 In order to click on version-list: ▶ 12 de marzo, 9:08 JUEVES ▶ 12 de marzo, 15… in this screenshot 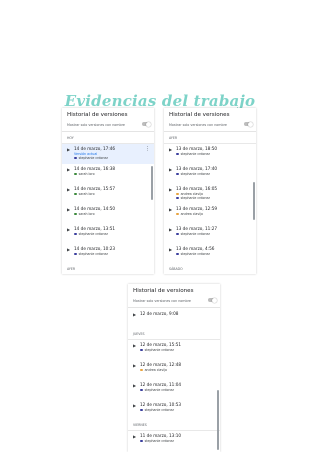, I will do `click(174, 380)`.